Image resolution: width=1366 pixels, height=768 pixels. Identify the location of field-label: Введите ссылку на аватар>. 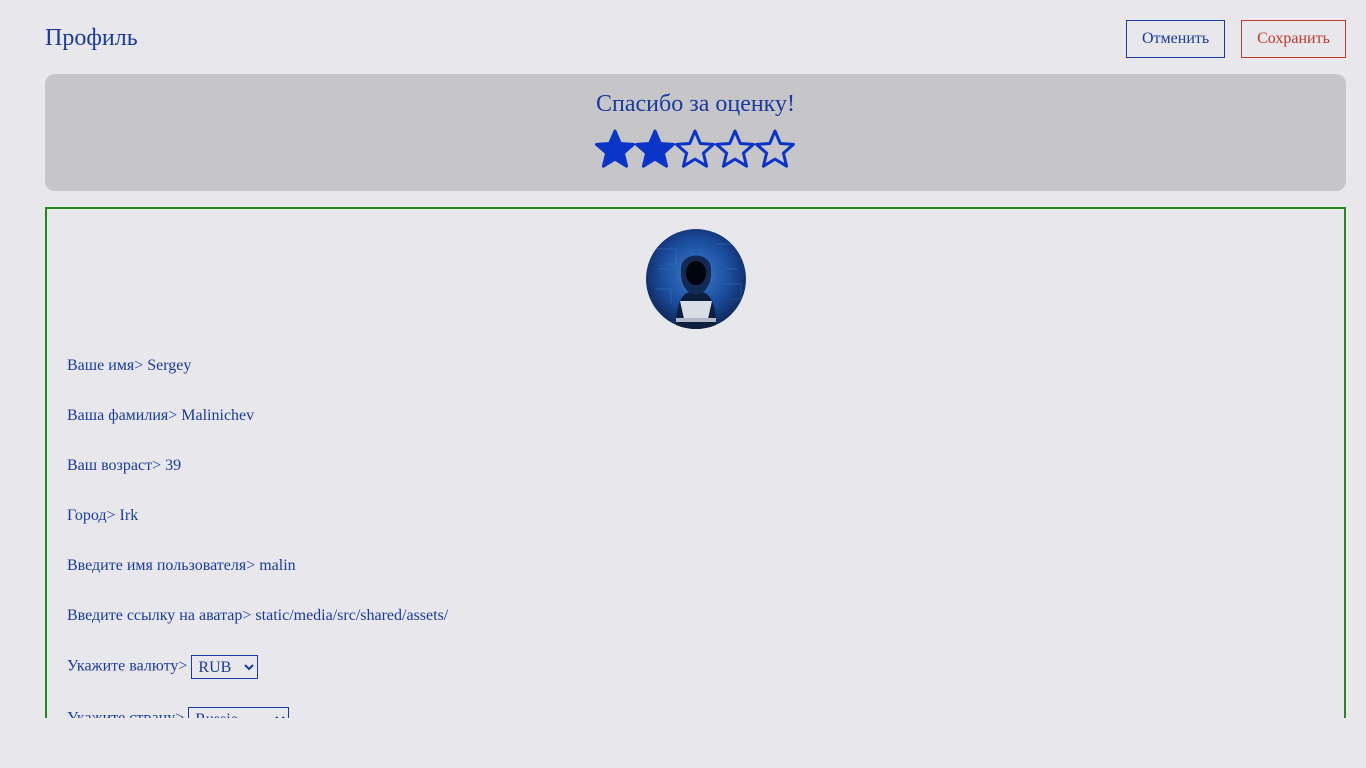
(159, 615).